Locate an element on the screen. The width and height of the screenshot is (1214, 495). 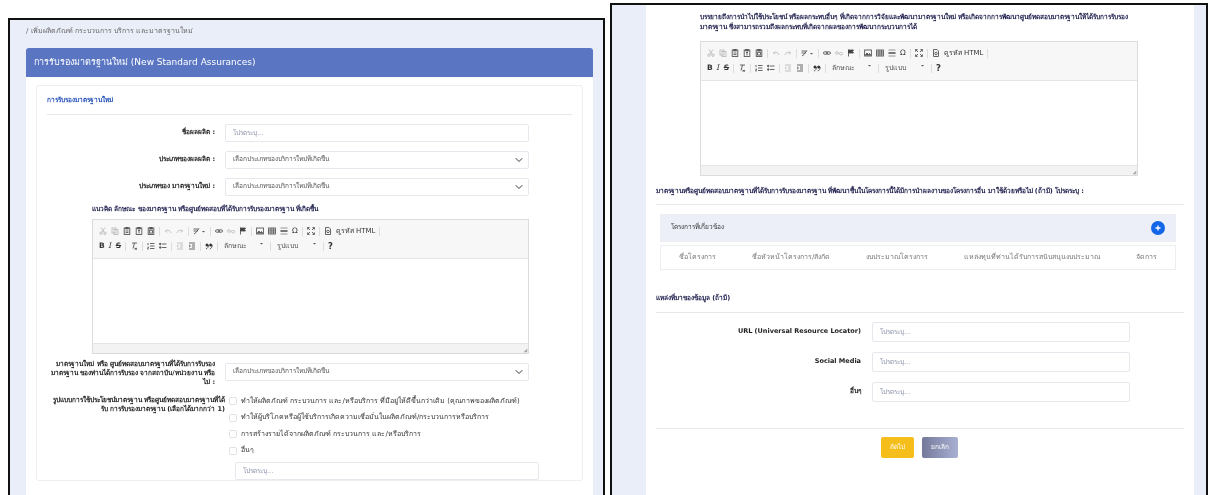
plus-icon is located at coordinates (1158, 228).